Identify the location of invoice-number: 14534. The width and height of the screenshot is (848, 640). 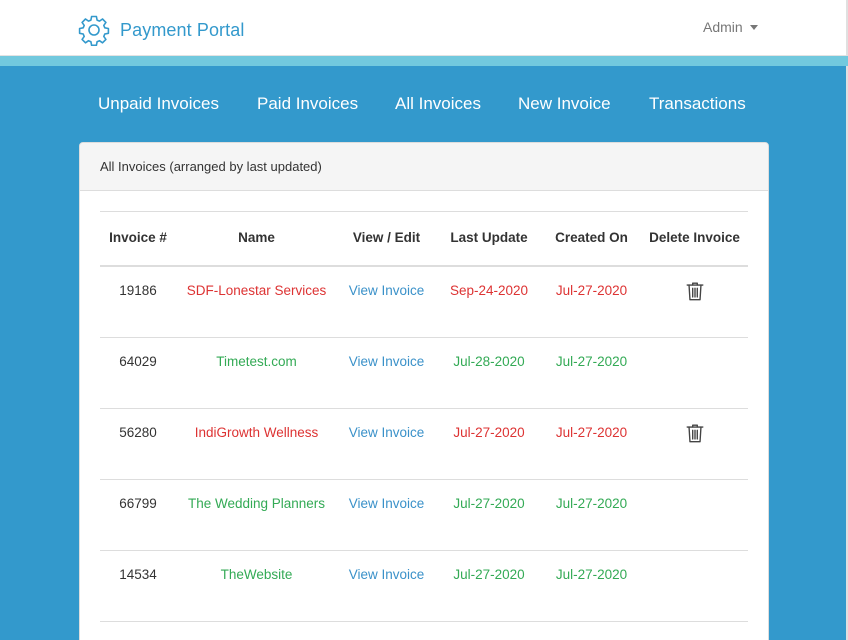
(138, 586).